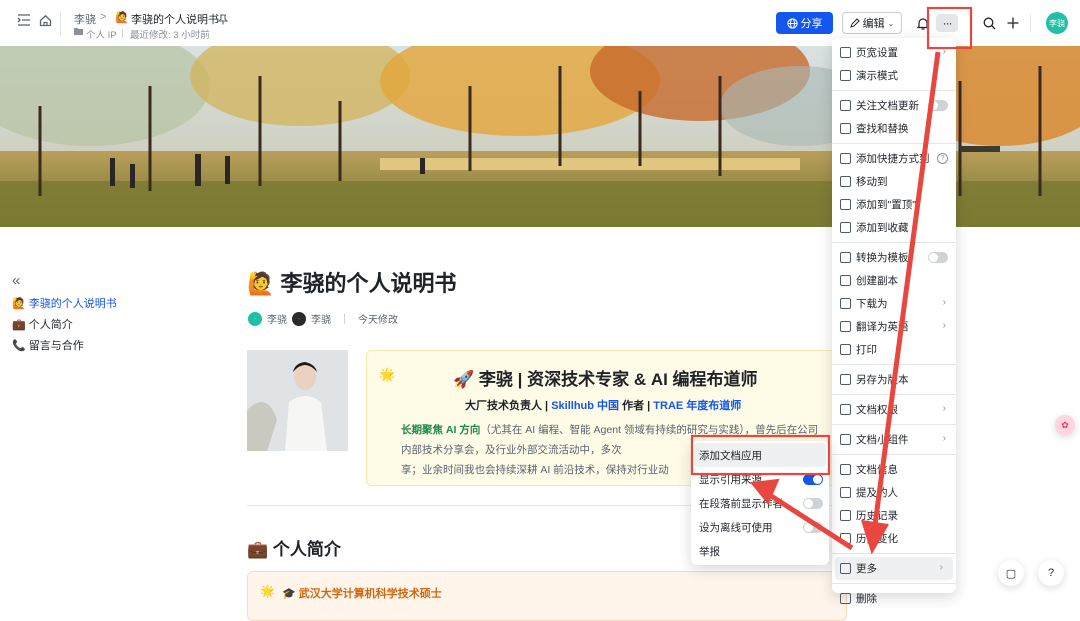 The height and width of the screenshot is (621, 1080). I want to click on home-icon, so click(45, 20).